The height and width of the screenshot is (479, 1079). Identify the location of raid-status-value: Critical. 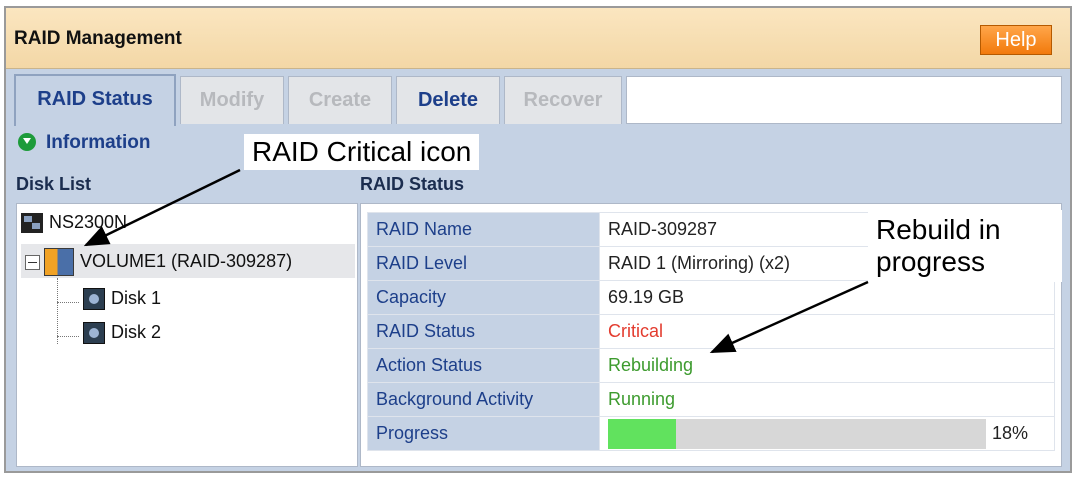
(827, 331).